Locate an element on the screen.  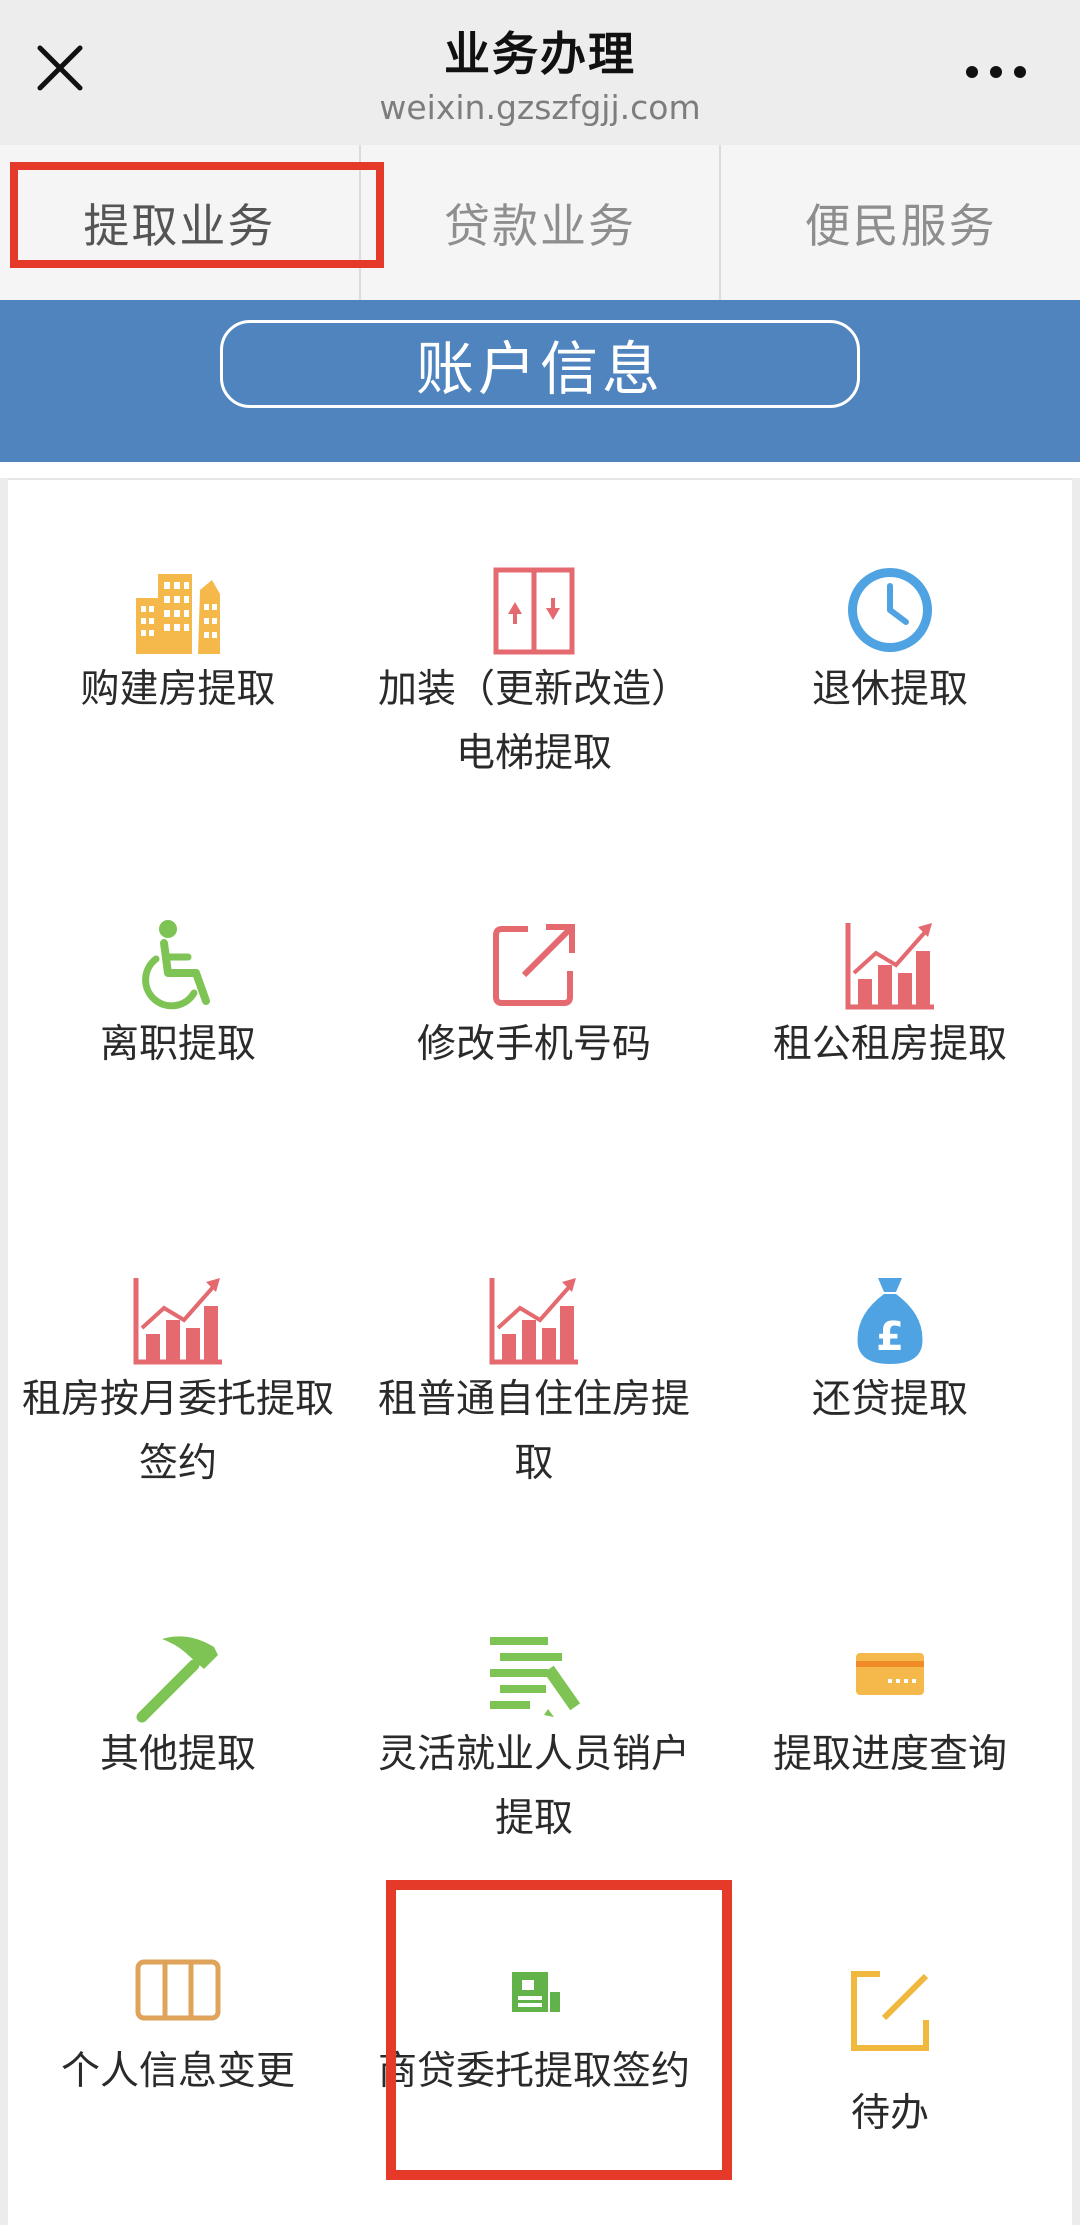
service-todo: 待办 is located at coordinates (890, 2062).